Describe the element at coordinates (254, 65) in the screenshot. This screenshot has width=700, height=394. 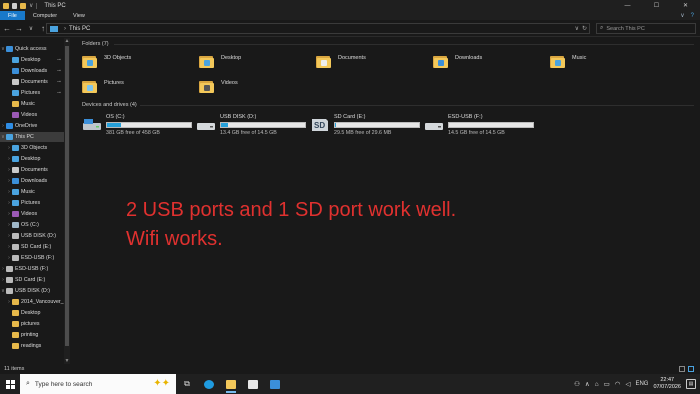
I see `folder-item: Desktop` at that location.